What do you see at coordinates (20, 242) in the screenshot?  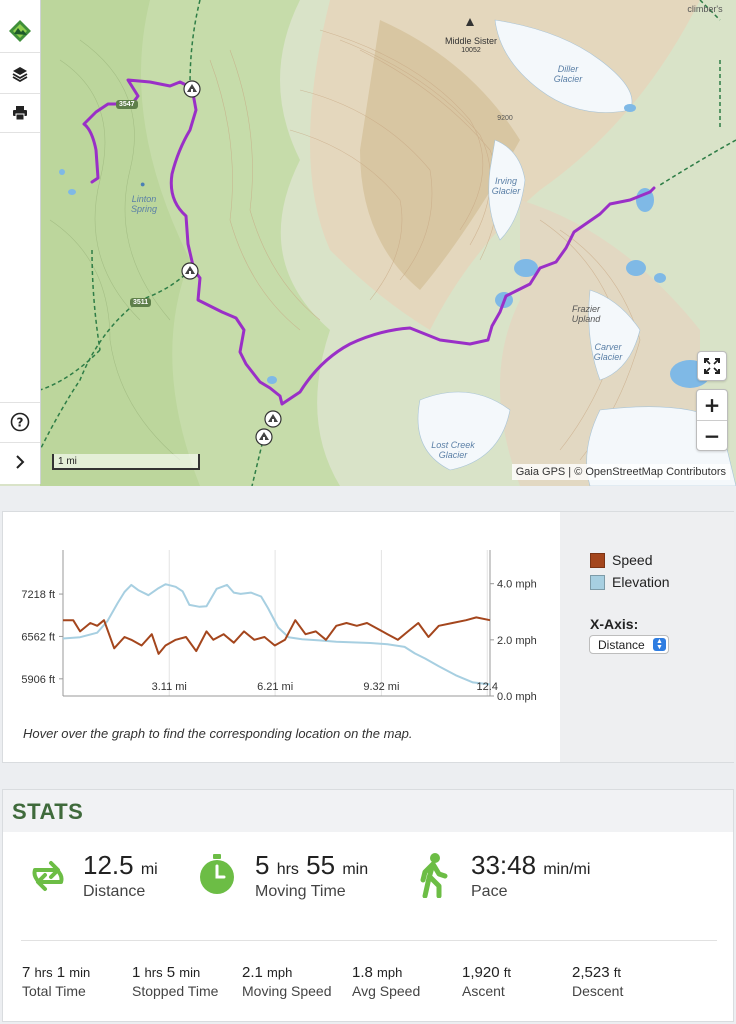 I see `map-toolbar: ?` at bounding box center [20, 242].